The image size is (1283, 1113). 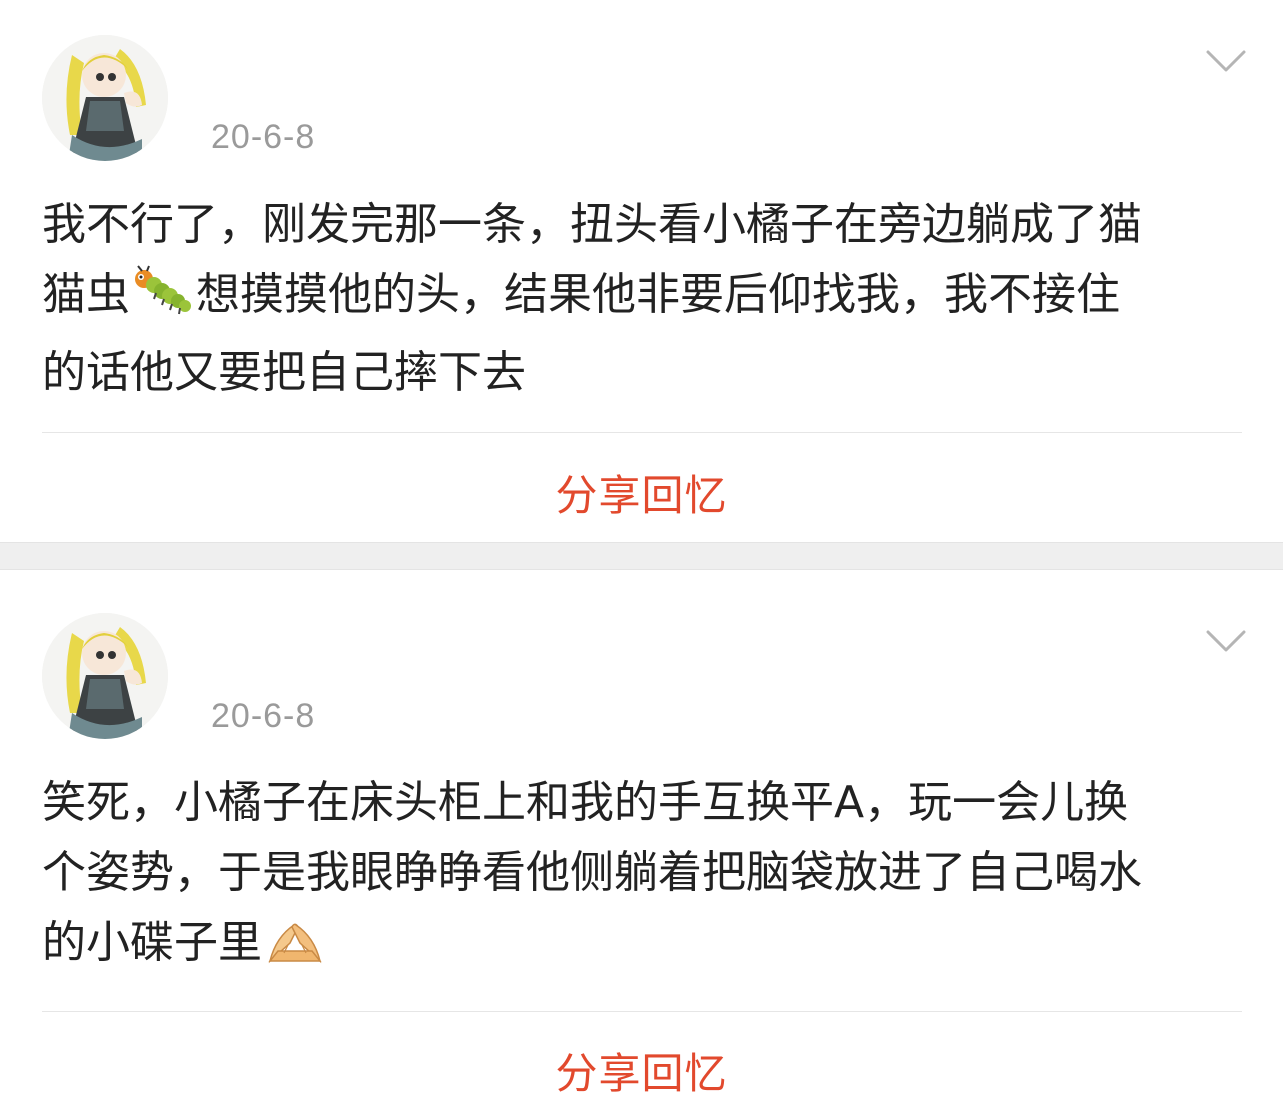 I want to click on post-text-fragment: 猫虫, so click(x=86, y=294).